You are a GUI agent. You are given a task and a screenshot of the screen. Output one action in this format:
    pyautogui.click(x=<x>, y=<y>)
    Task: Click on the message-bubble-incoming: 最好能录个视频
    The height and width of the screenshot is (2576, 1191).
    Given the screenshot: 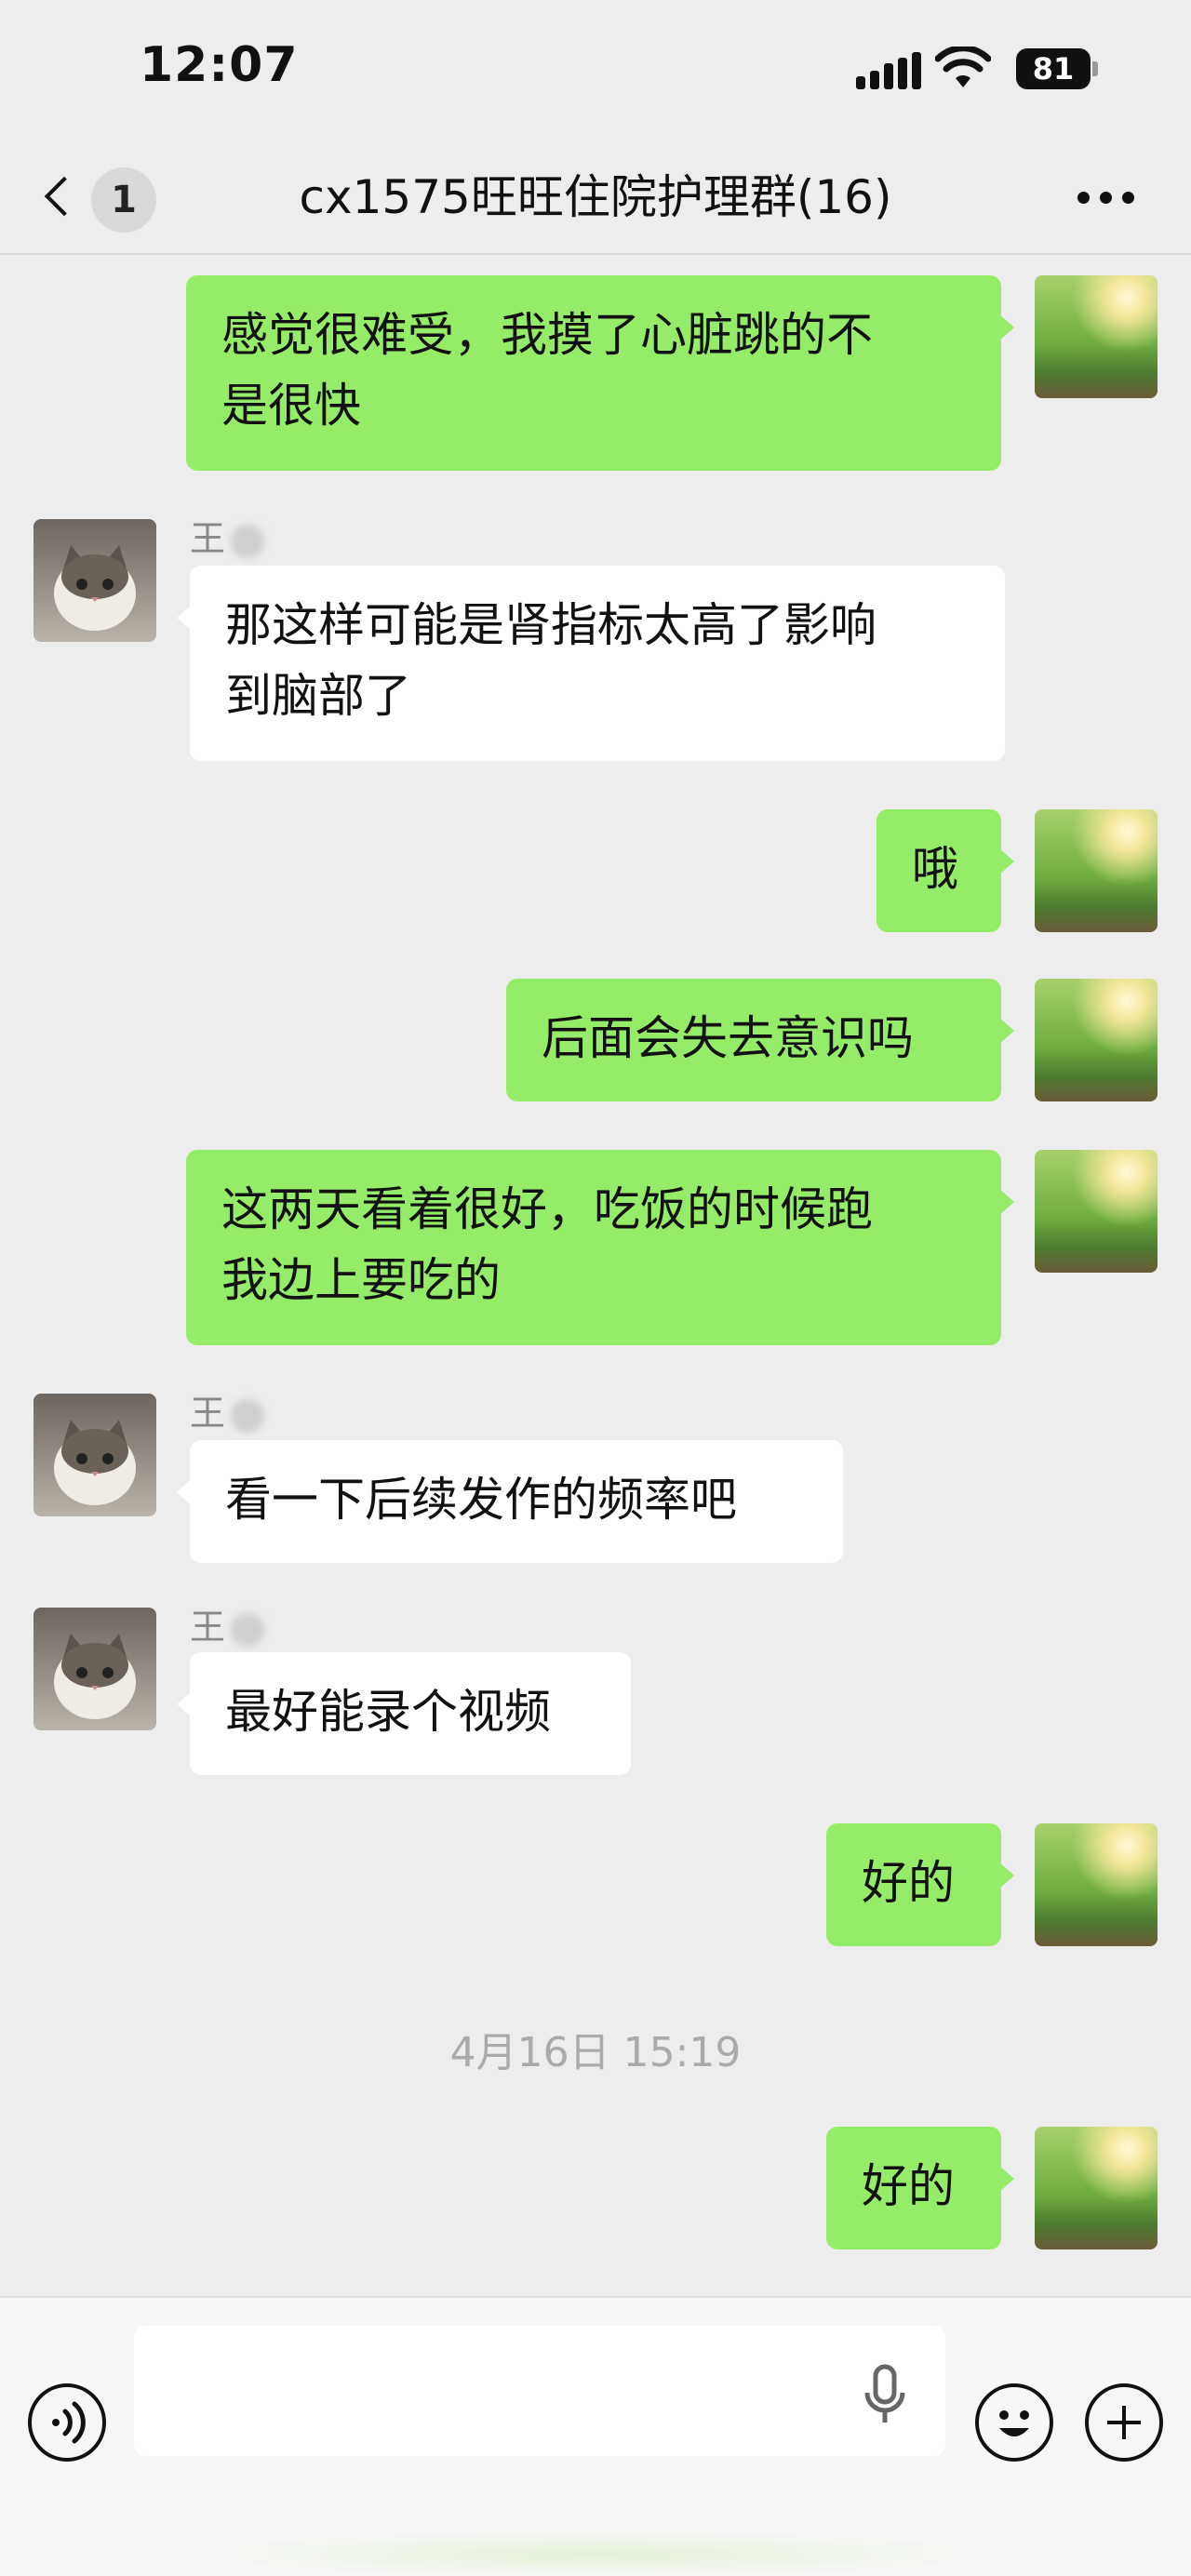 What is the action you would take?
    pyautogui.click(x=404, y=1713)
    